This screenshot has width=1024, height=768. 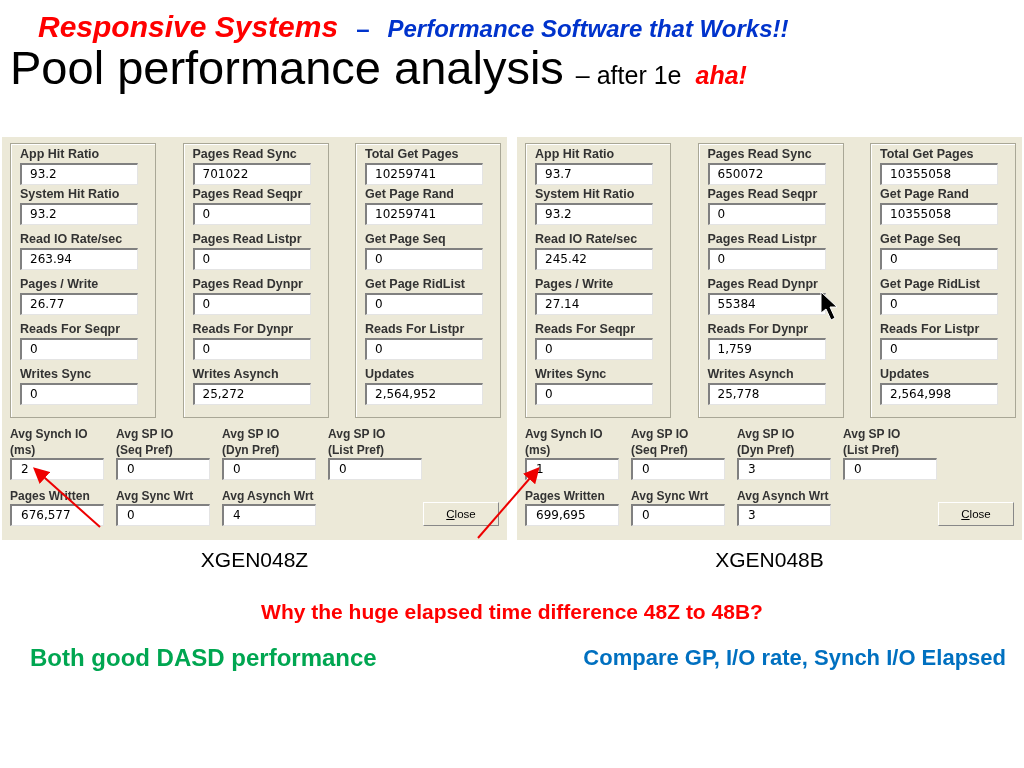 What do you see at coordinates (794, 658) in the screenshot?
I see `note-text: Compare GP, I/O rate, Synch I/O Elapsed` at bounding box center [794, 658].